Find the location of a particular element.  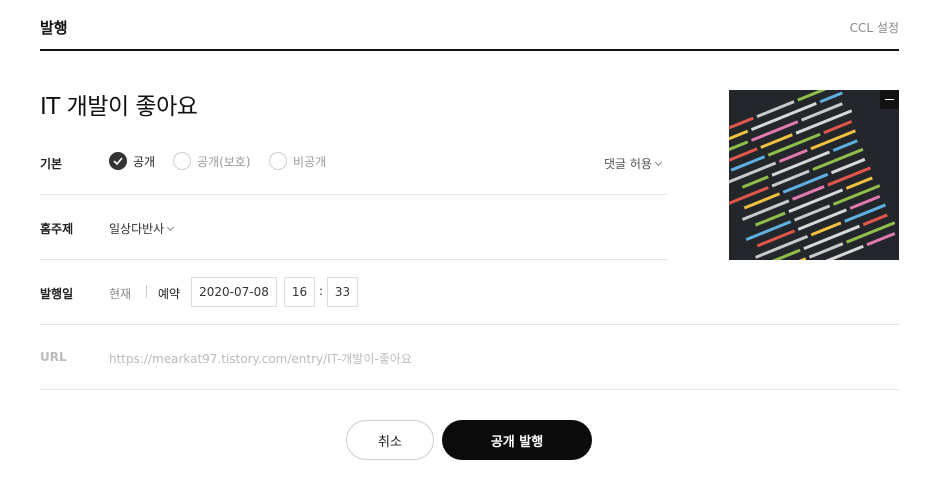

topic-value: 일상다반사 is located at coordinates (137, 229).